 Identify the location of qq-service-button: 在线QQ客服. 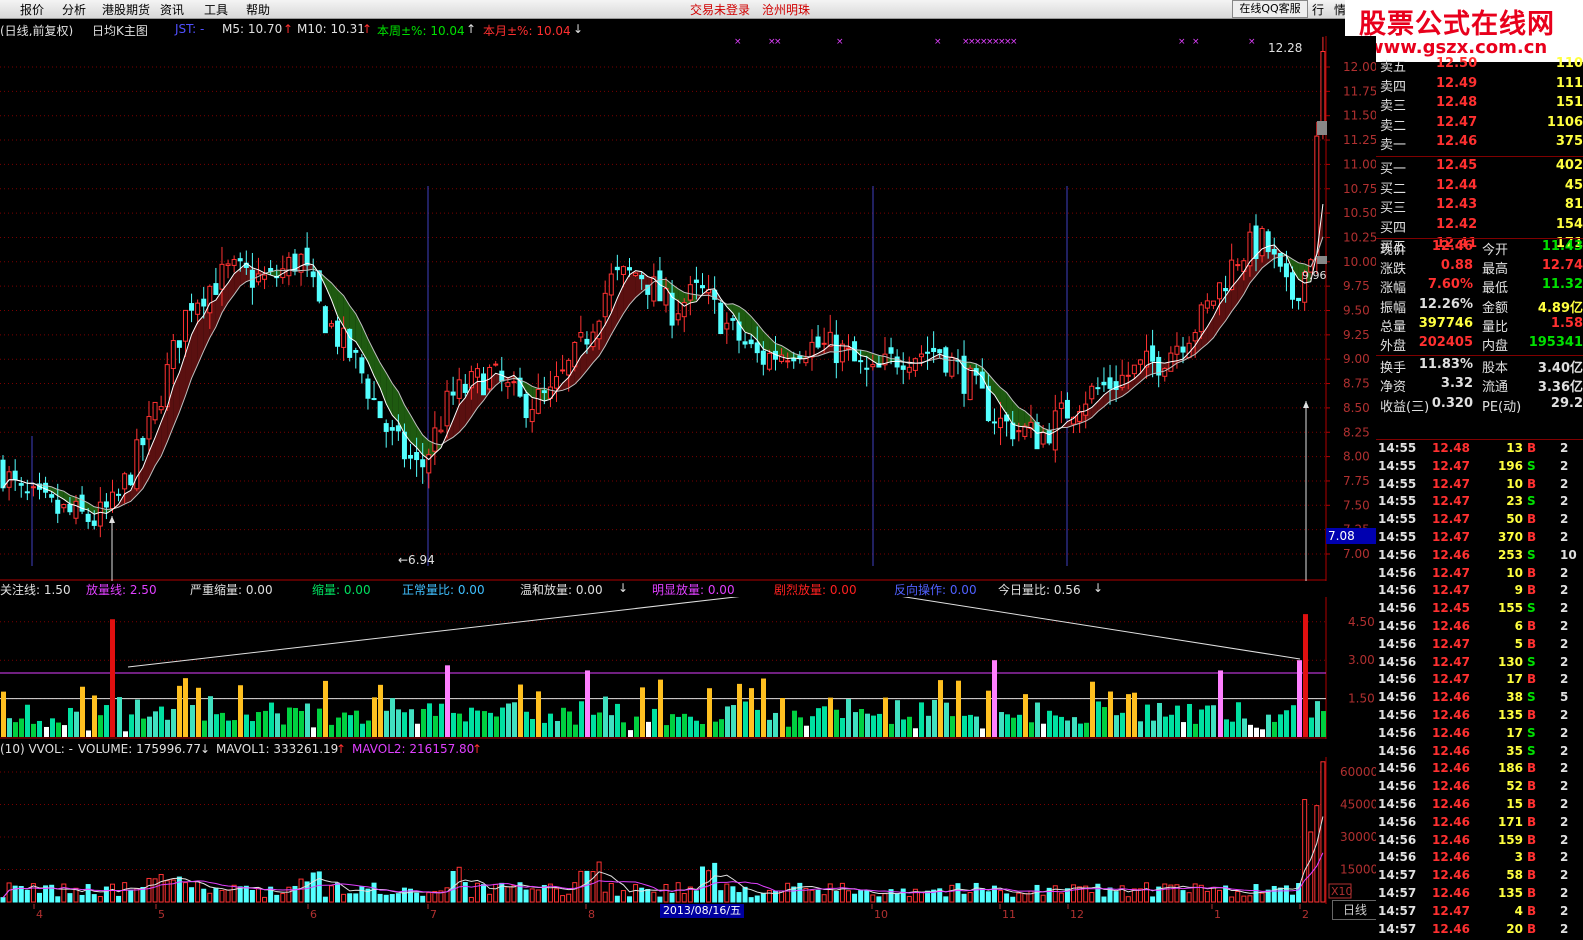
(1270, 9).